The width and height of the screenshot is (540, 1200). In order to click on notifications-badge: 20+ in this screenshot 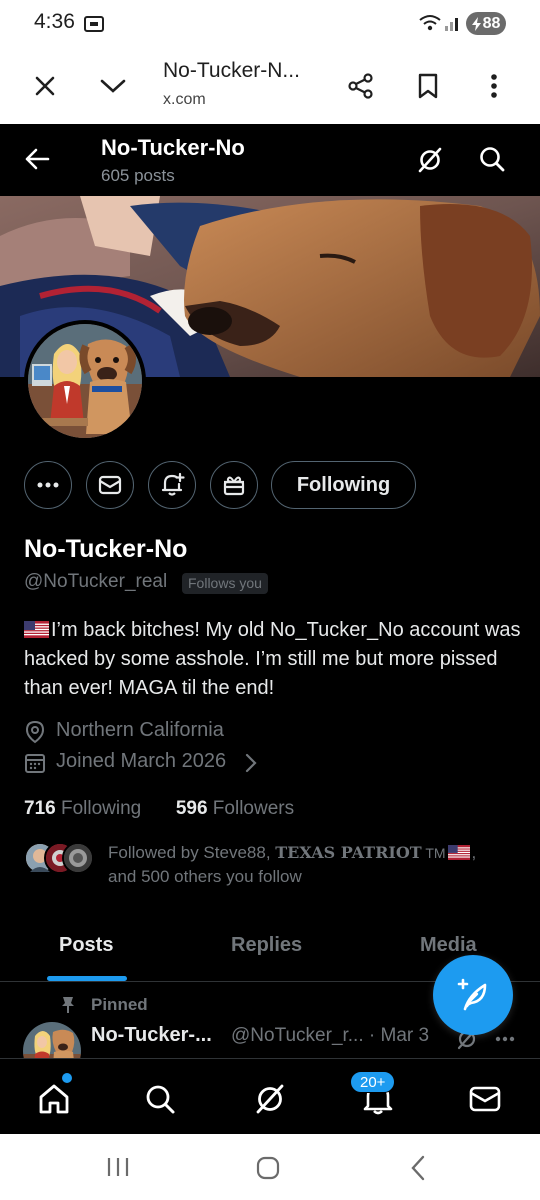, I will do `click(373, 1082)`.